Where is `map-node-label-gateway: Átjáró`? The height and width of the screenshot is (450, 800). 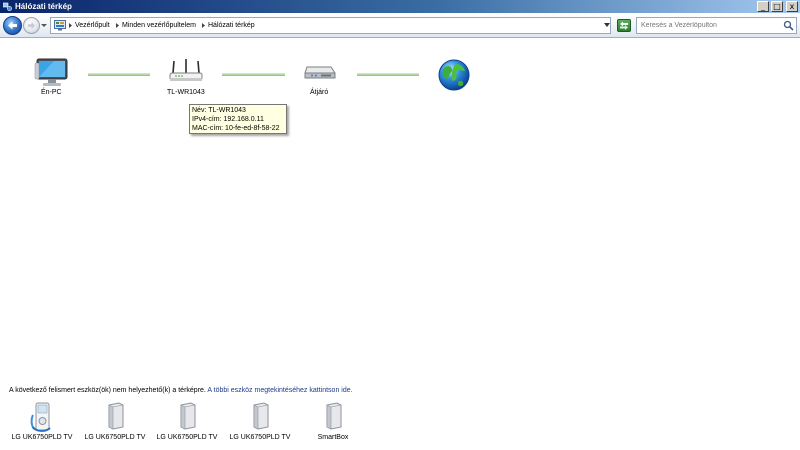 map-node-label-gateway: Átjáró is located at coordinates (319, 92).